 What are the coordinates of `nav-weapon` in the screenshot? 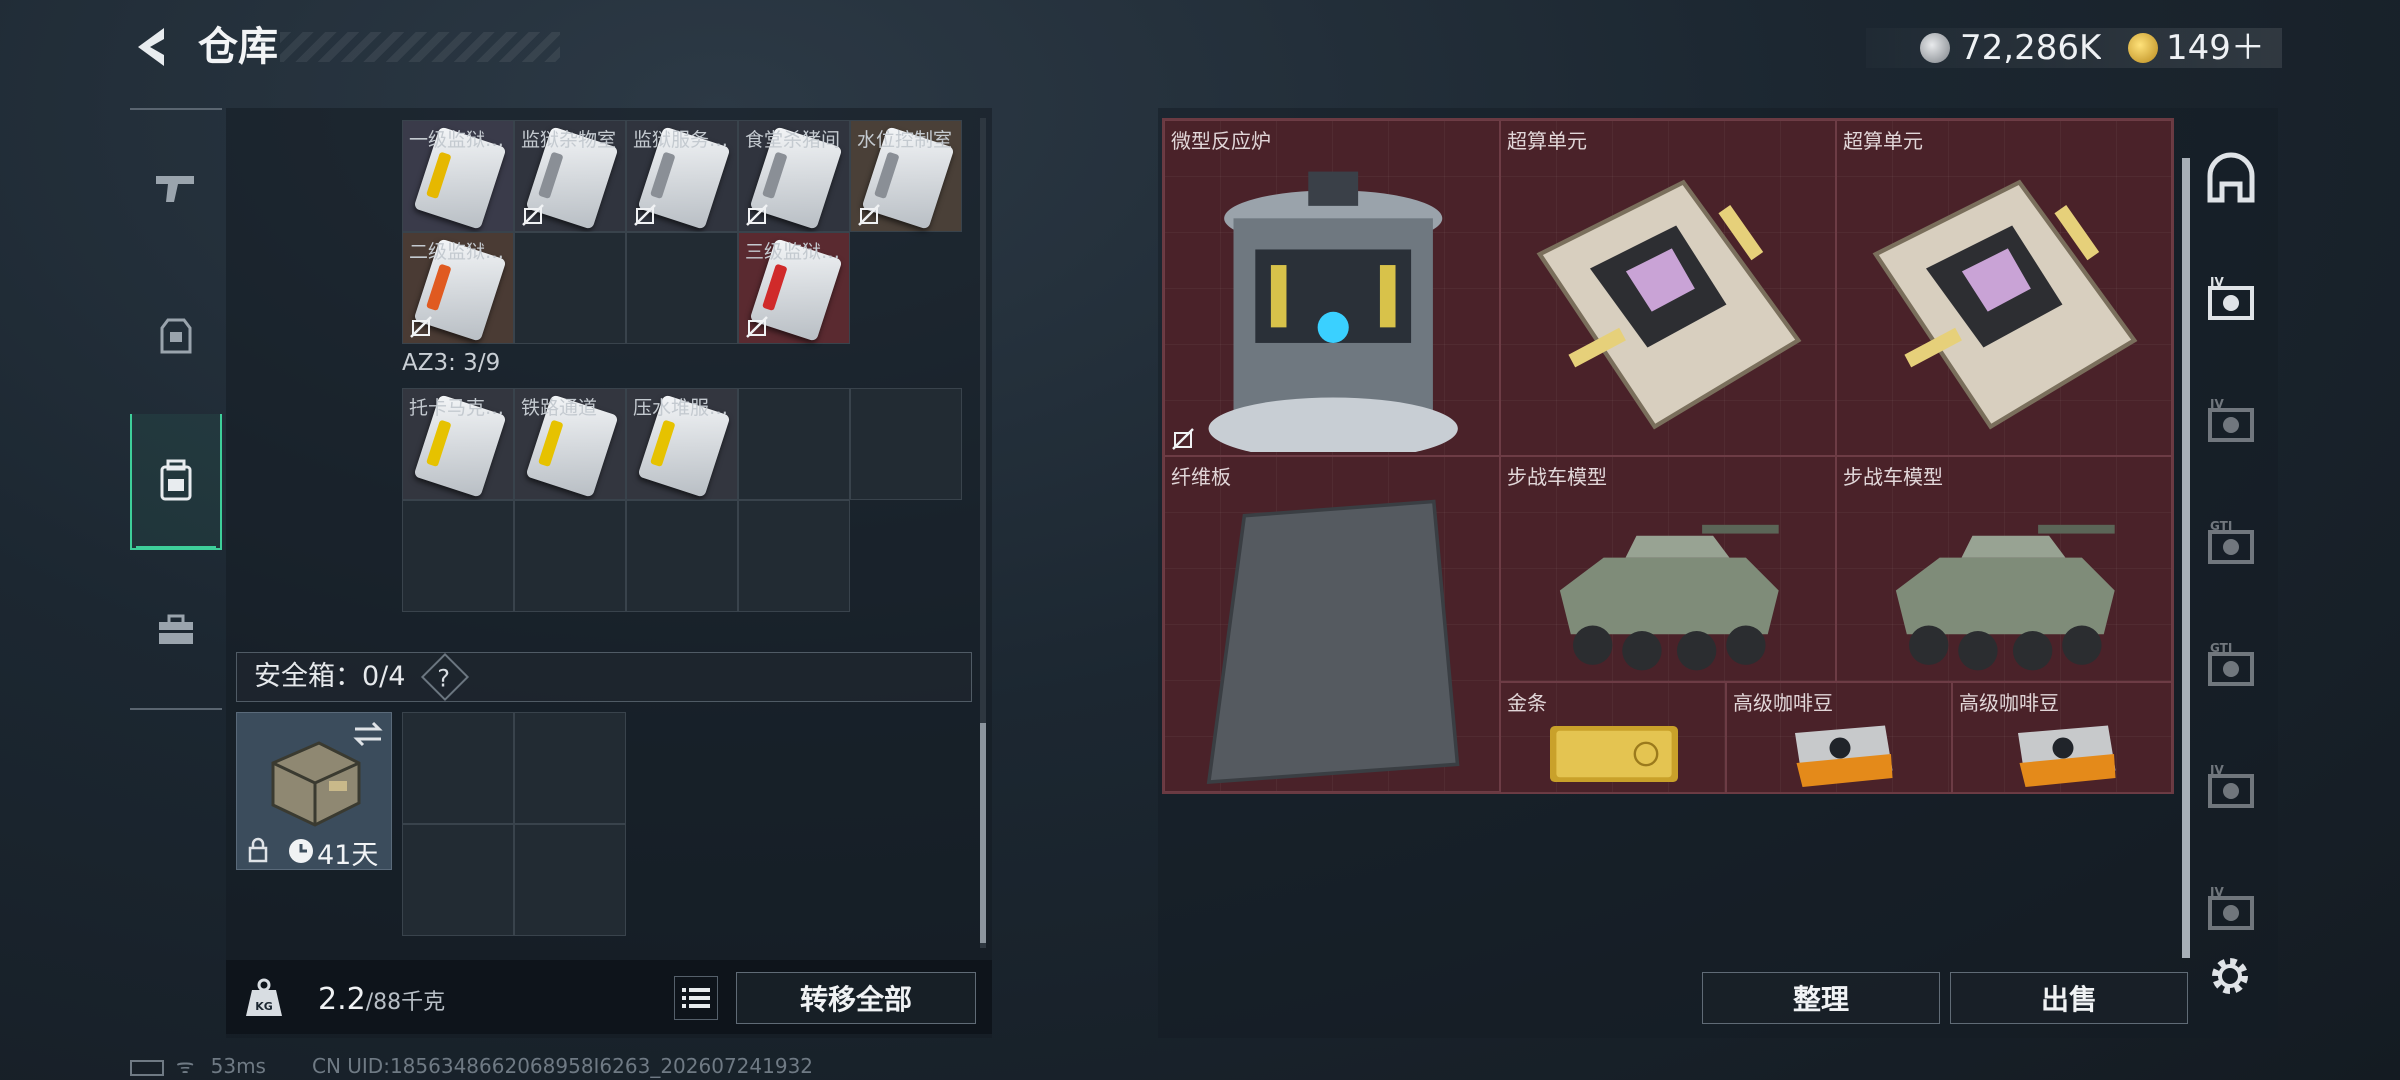 It's located at (176, 188).